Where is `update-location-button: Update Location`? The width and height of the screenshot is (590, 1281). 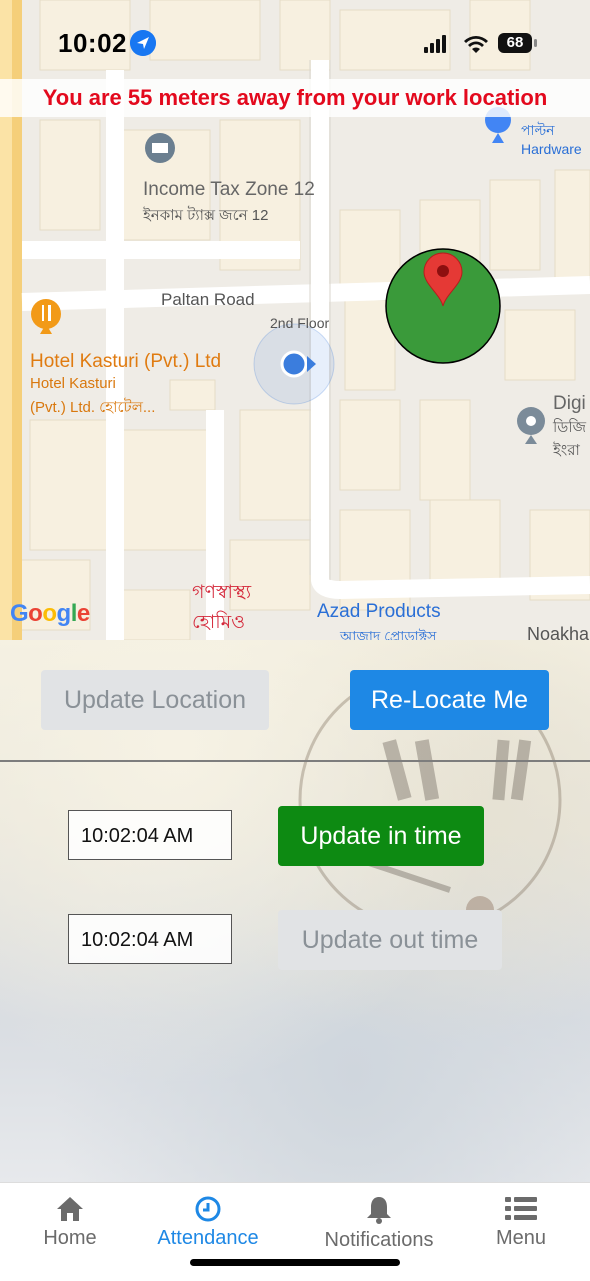 update-location-button: Update Location is located at coordinates (155, 700).